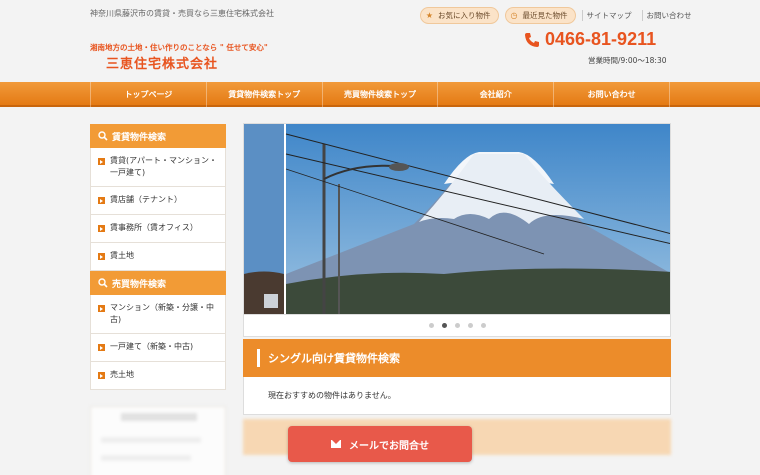 The width and height of the screenshot is (760, 475). What do you see at coordinates (258, 358) in the screenshot?
I see `heading-accent-bar` at bounding box center [258, 358].